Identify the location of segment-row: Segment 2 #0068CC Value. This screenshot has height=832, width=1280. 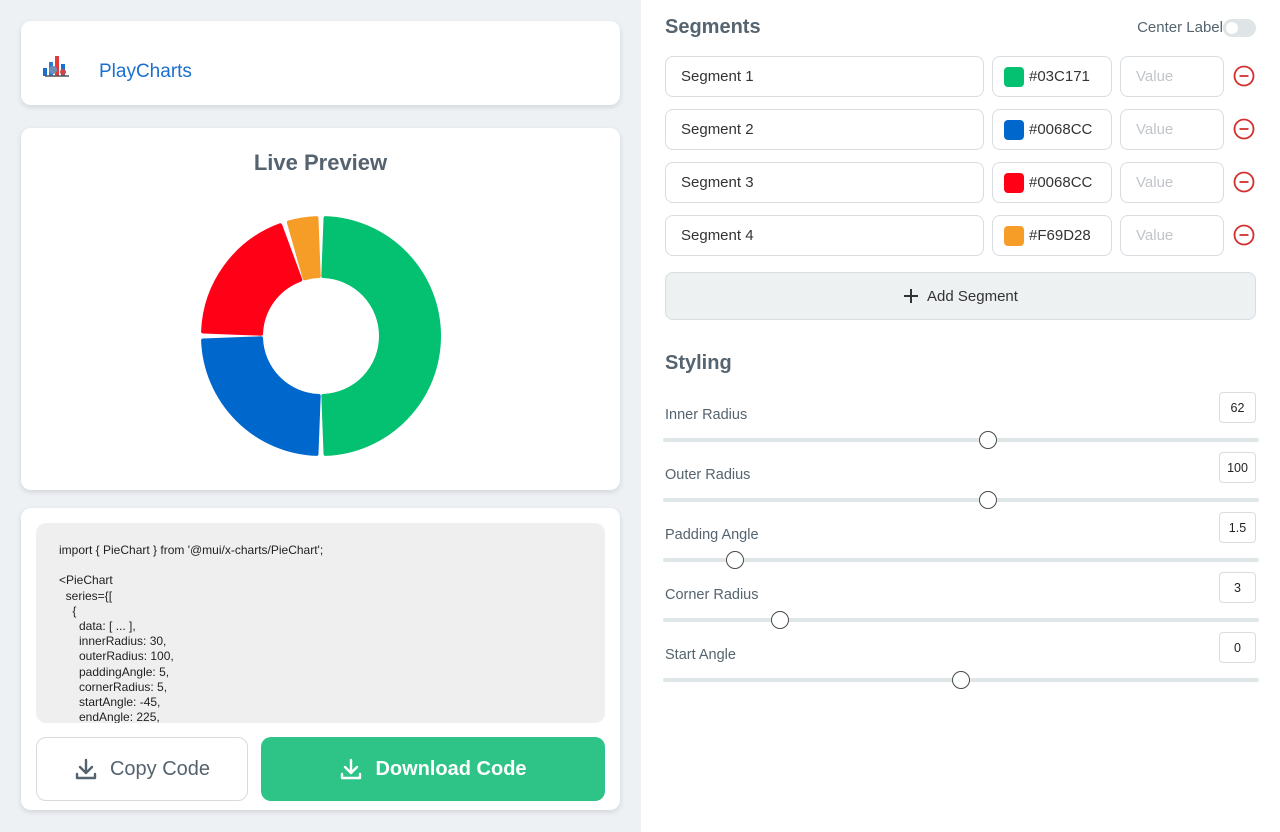
(961, 129).